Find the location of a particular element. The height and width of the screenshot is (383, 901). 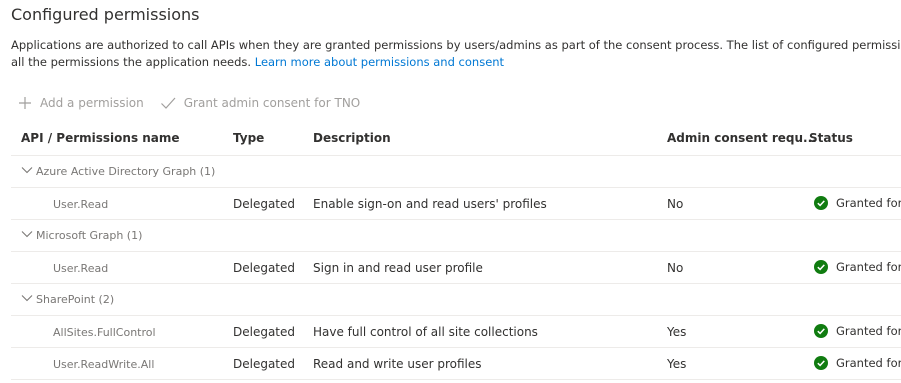

column-header-type: Type is located at coordinates (248, 138).